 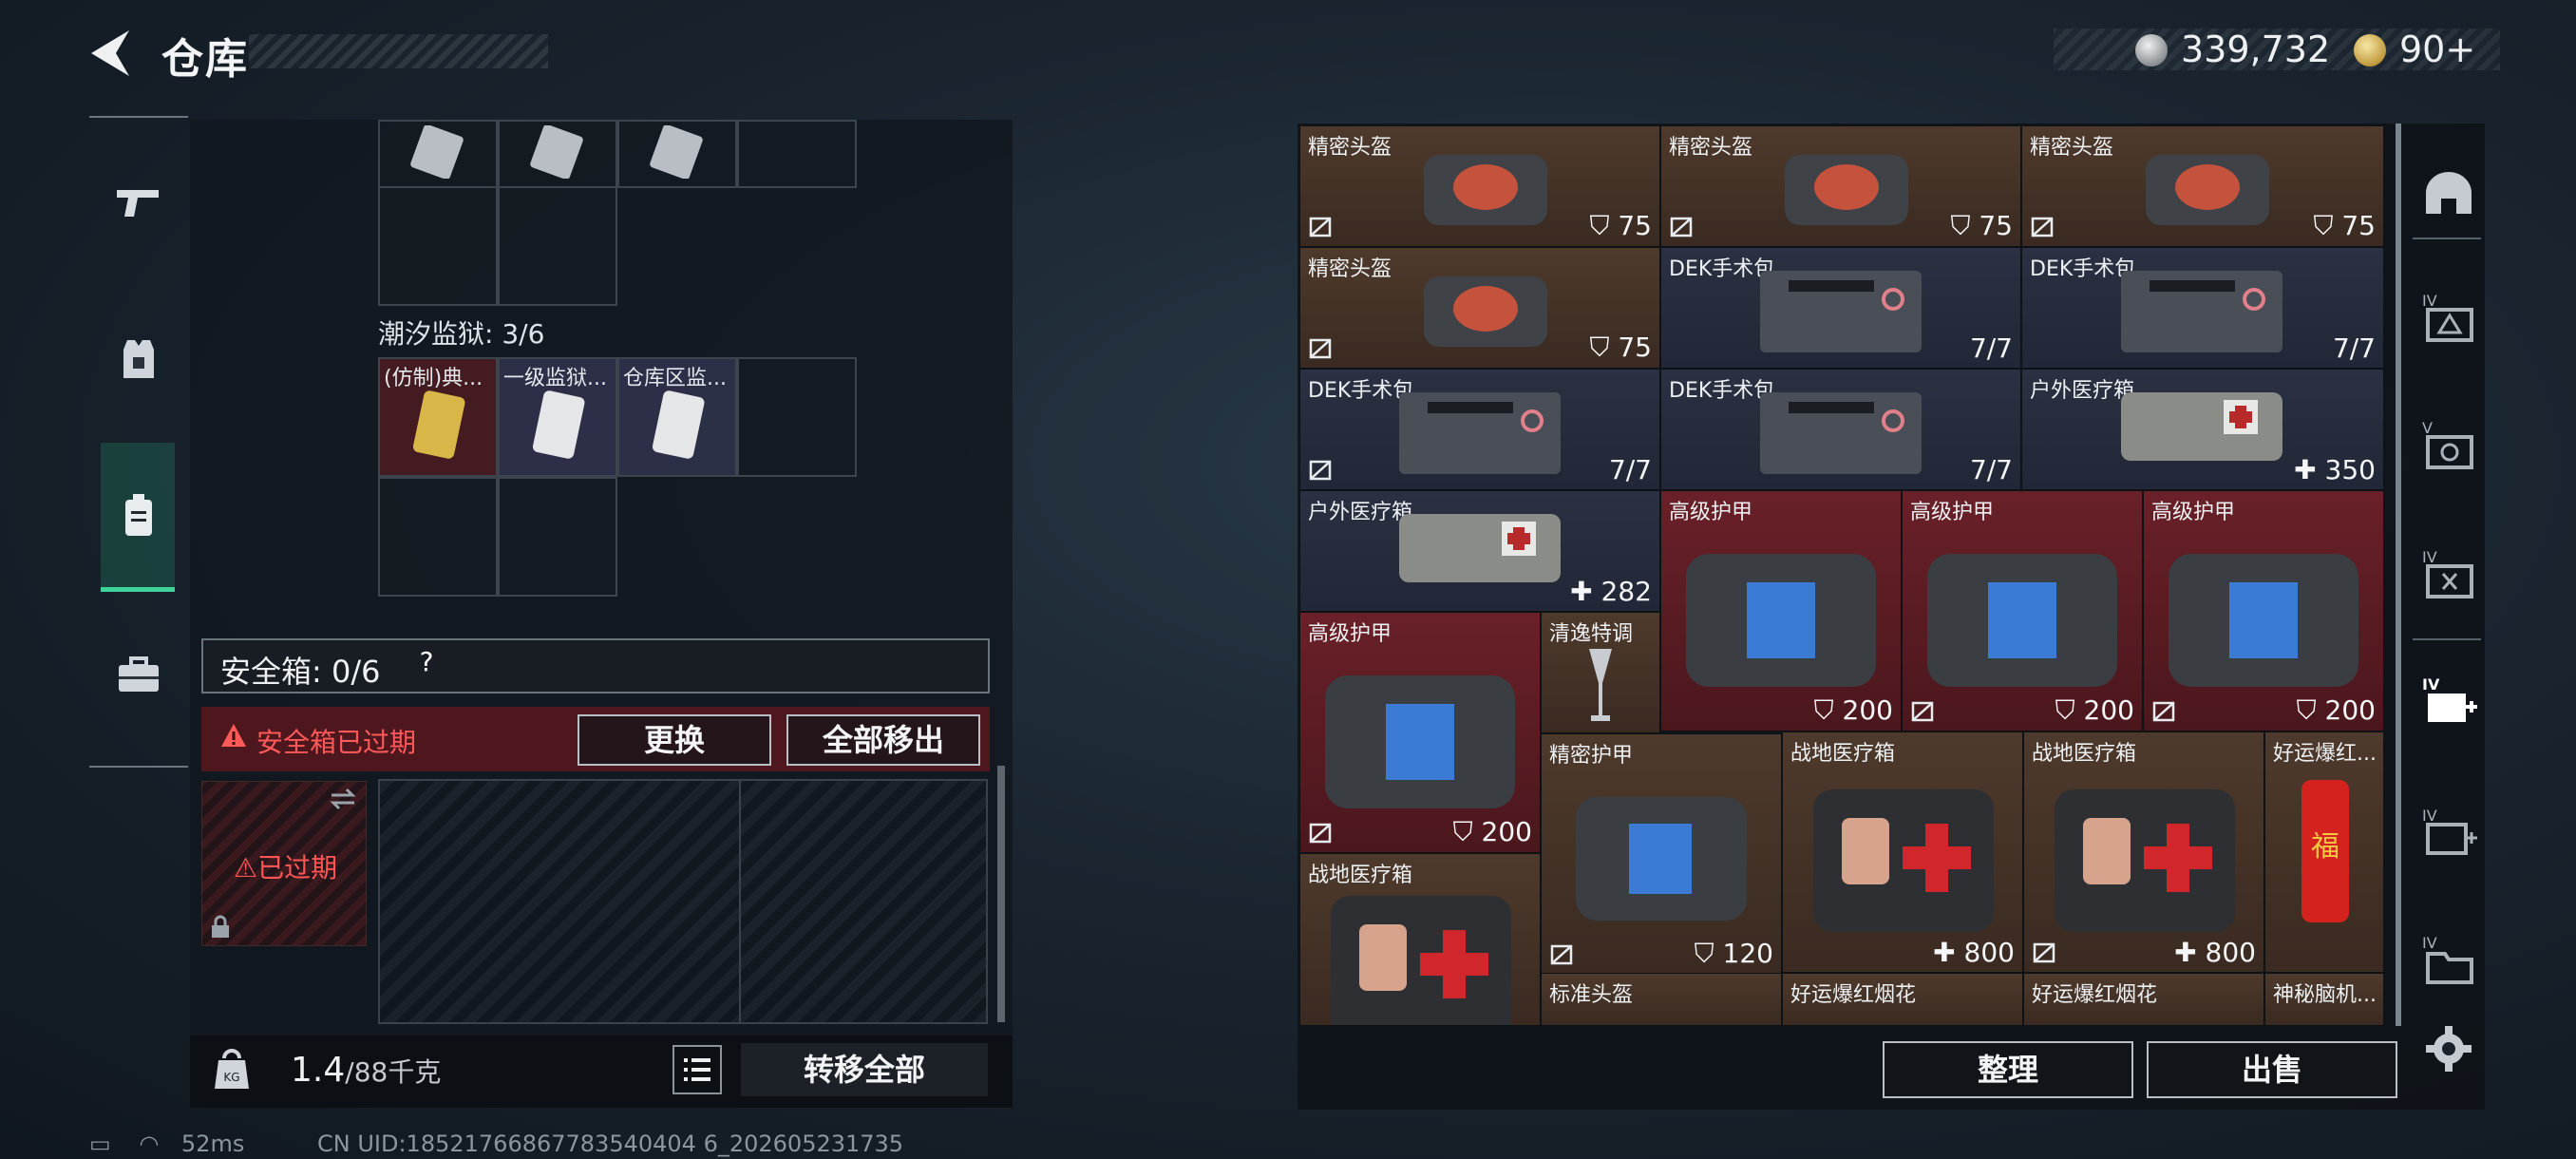 What do you see at coordinates (398, 51) in the screenshot?
I see `title-decoration` at bounding box center [398, 51].